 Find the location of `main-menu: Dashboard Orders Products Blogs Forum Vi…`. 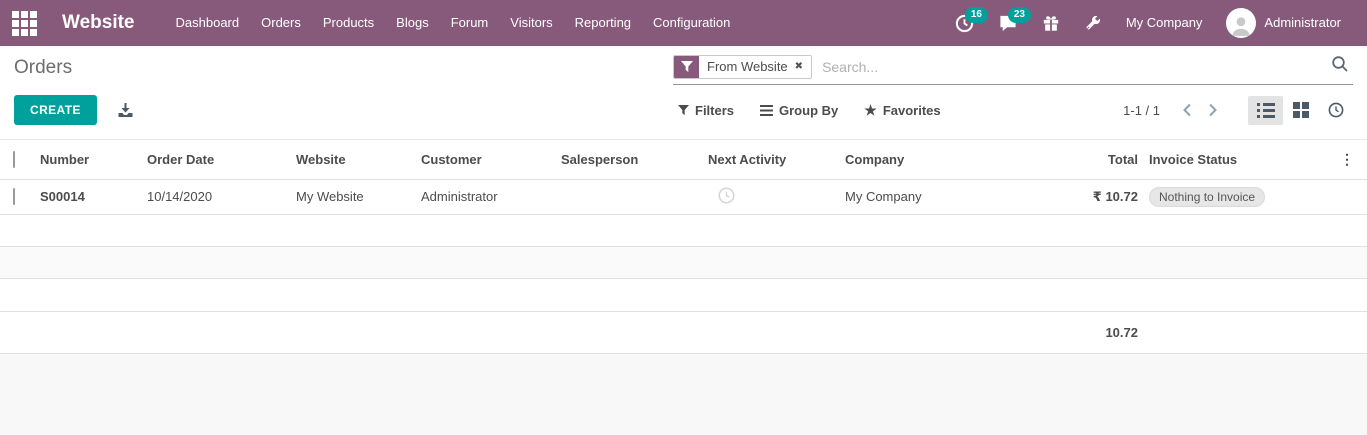

main-menu: Dashboard Orders Products Blogs Forum Vi… is located at coordinates (453, 23).